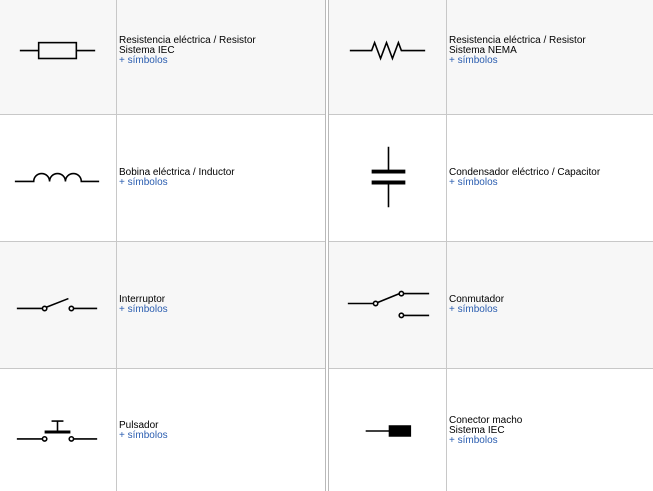 The image size is (653, 491). What do you see at coordinates (388, 430) in the screenshot?
I see `male-connector-icon` at bounding box center [388, 430].